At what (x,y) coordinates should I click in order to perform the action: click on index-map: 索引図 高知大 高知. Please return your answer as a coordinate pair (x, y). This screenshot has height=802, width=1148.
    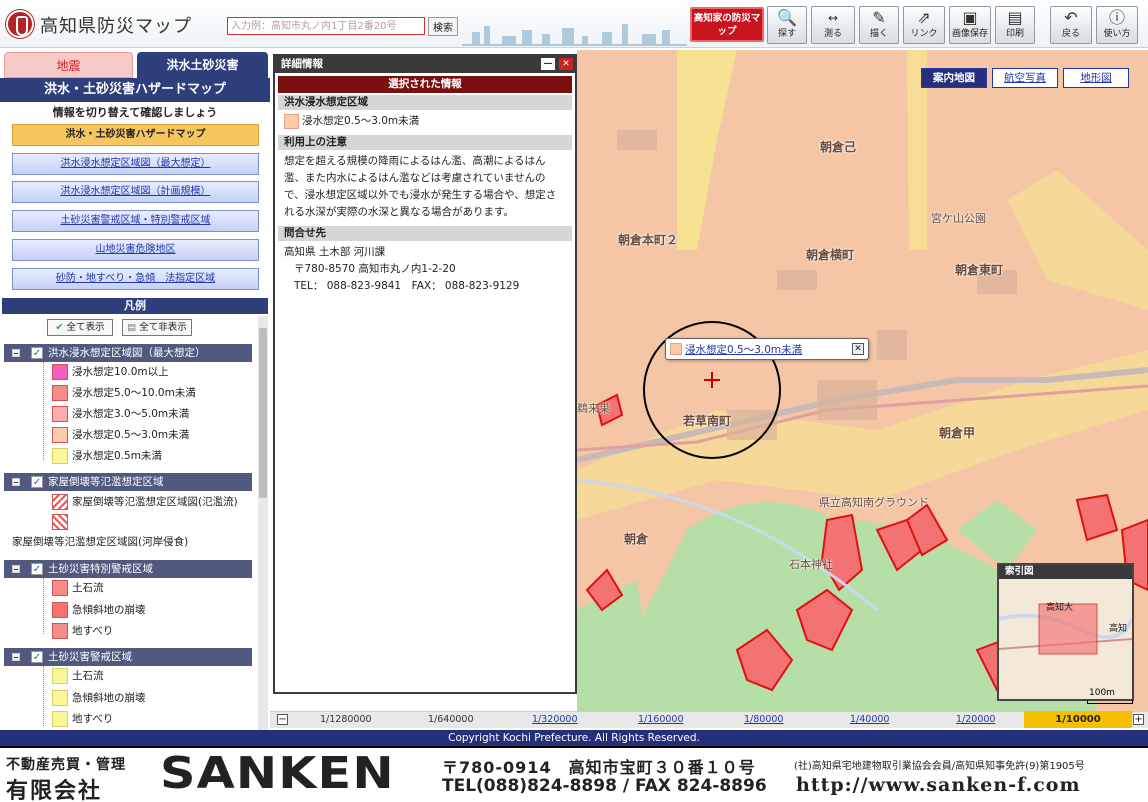
    Looking at the image, I should click on (1065, 632).